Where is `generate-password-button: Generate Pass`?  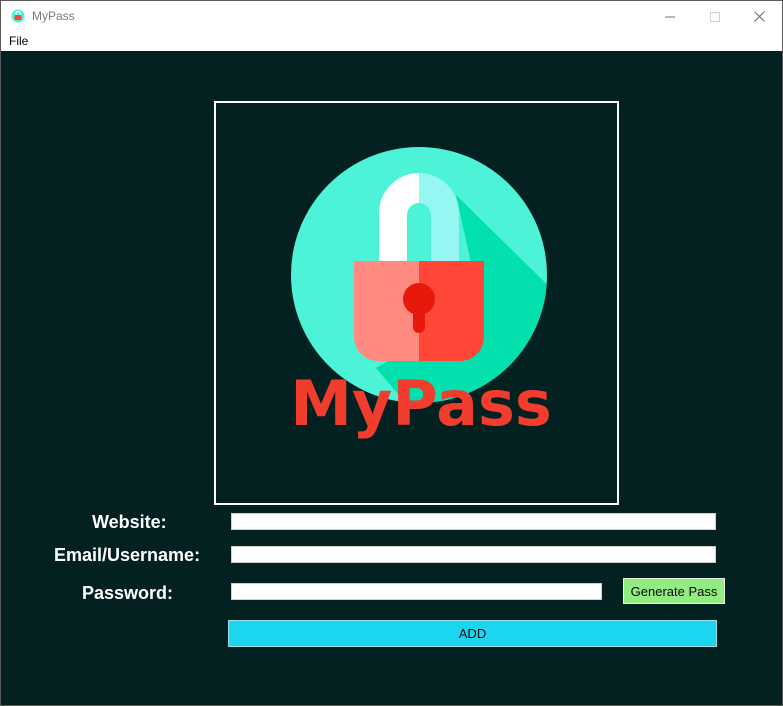 generate-password-button: Generate Pass is located at coordinates (674, 591).